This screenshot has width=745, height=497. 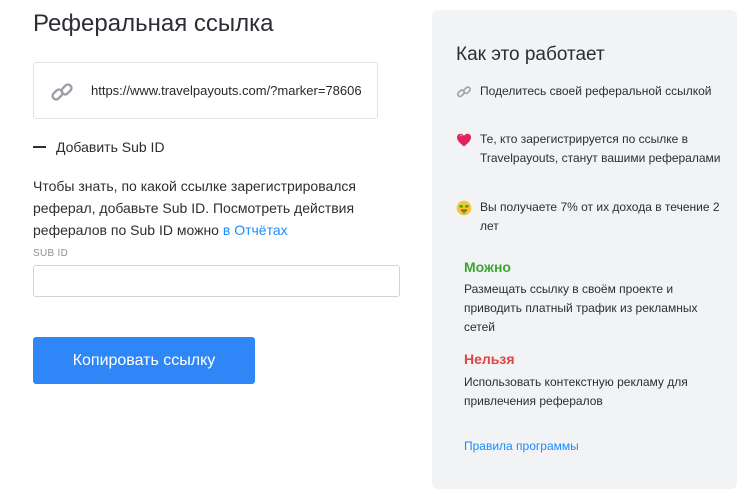 What do you see at coordinates (39, 147) in the screenshot?
I see `minus-icon` at bounding box center [39, 147].